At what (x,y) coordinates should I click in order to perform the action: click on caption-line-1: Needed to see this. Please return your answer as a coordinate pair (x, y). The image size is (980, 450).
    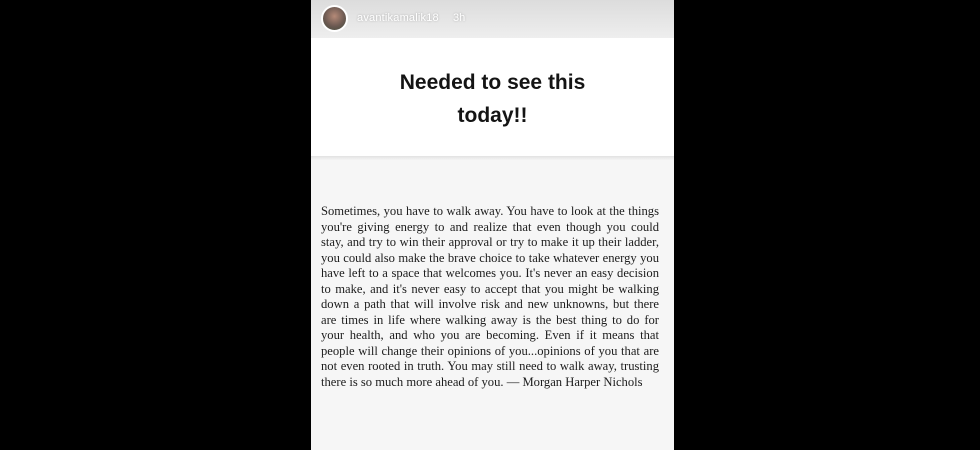
    Looking at the image, I should click on (492, 82).